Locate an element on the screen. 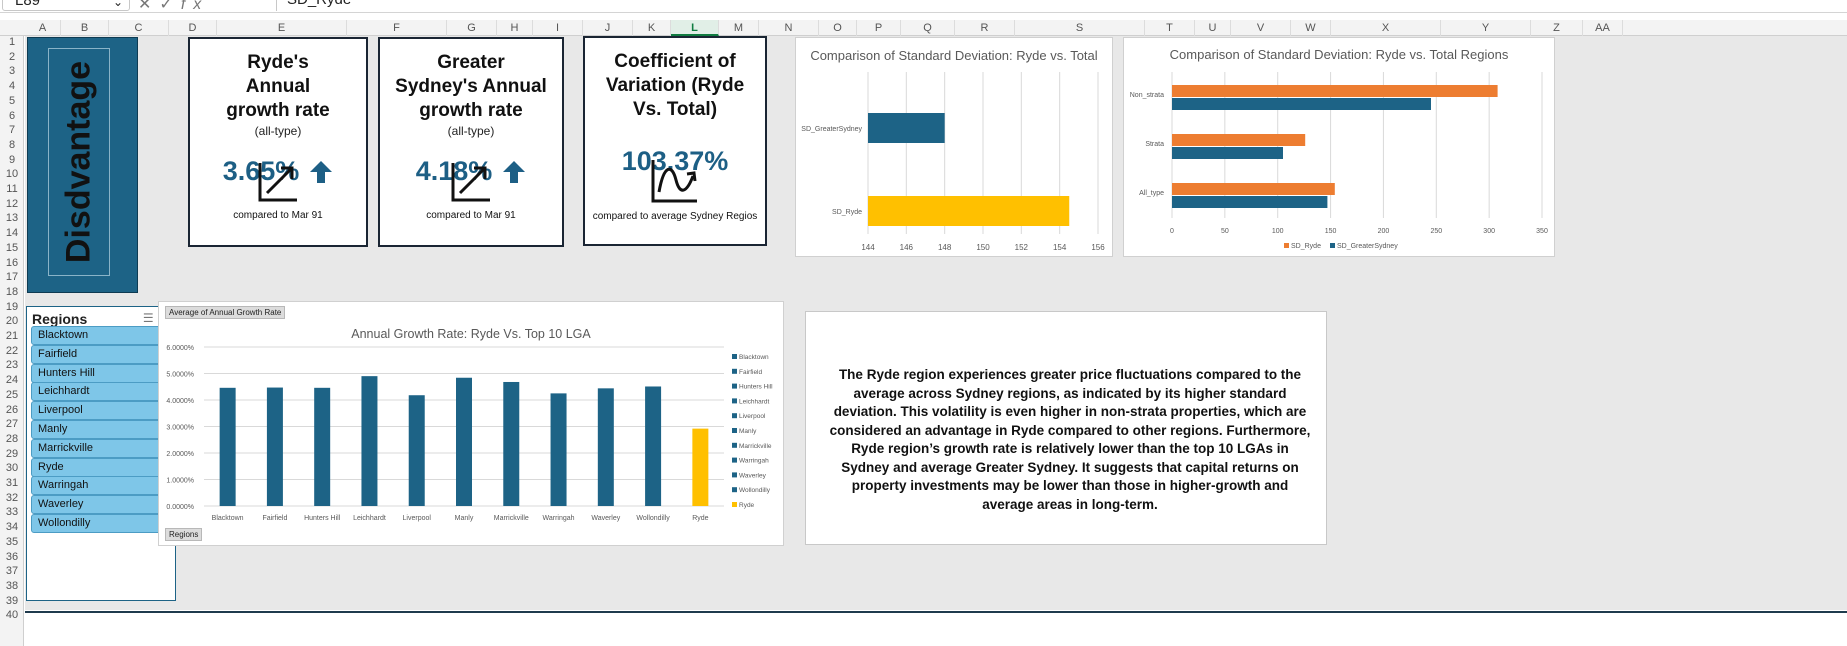  disadvantage-banner: Disdvantage is located at coordinates (82, 165).